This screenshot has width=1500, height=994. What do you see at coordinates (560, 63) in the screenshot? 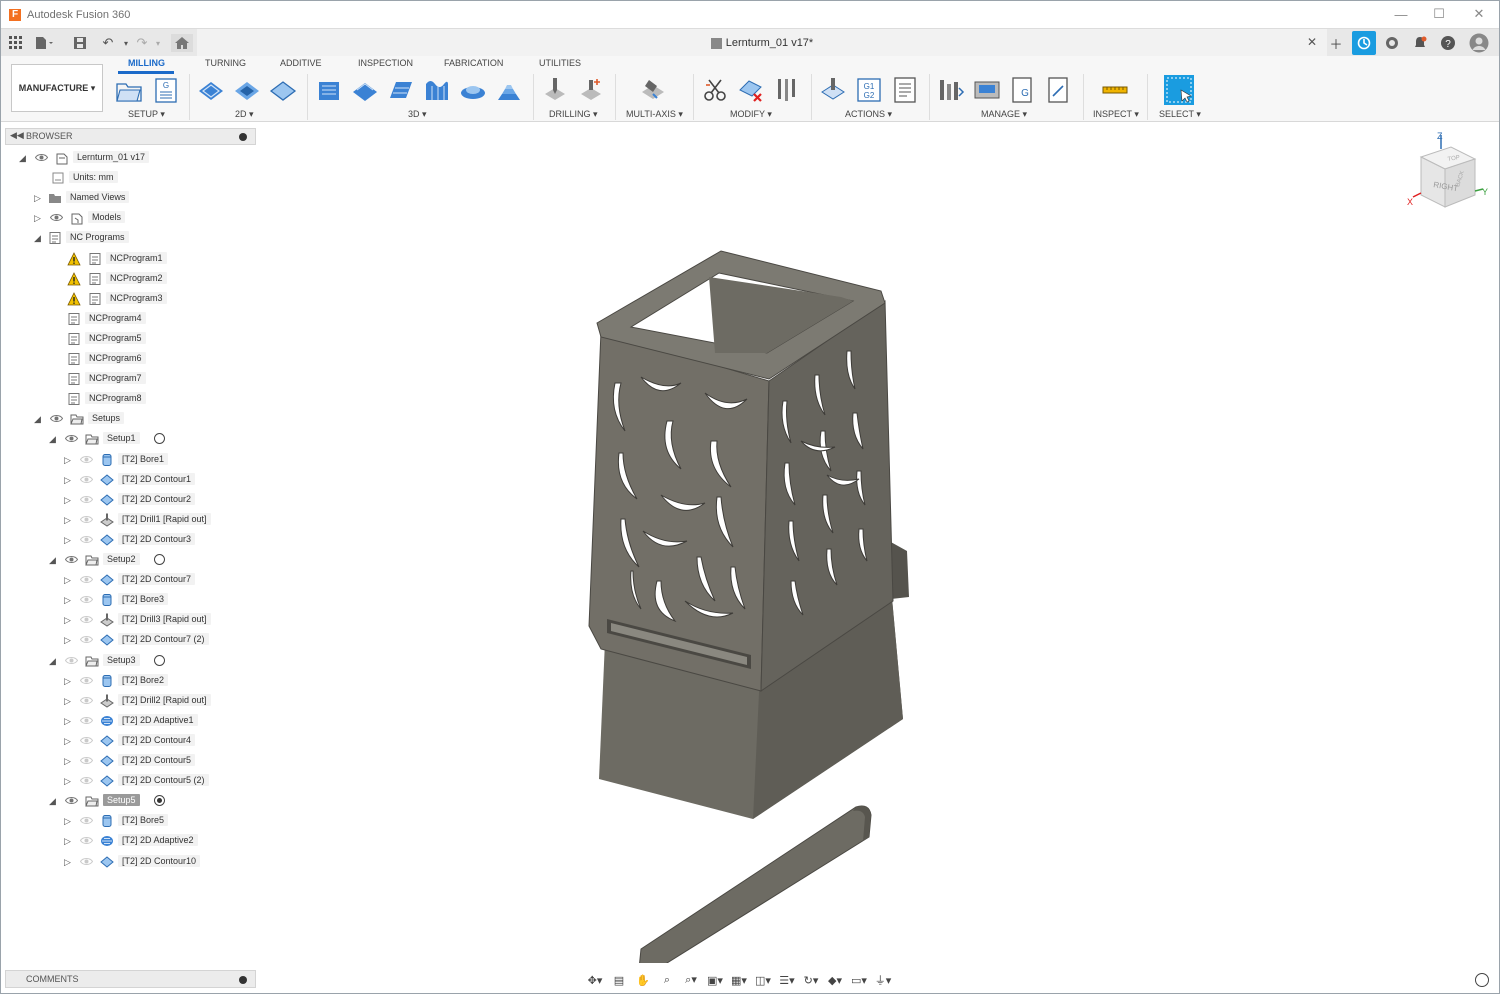
I see `tab-utilities: UTILITIES` at bounding box center [560, 63].